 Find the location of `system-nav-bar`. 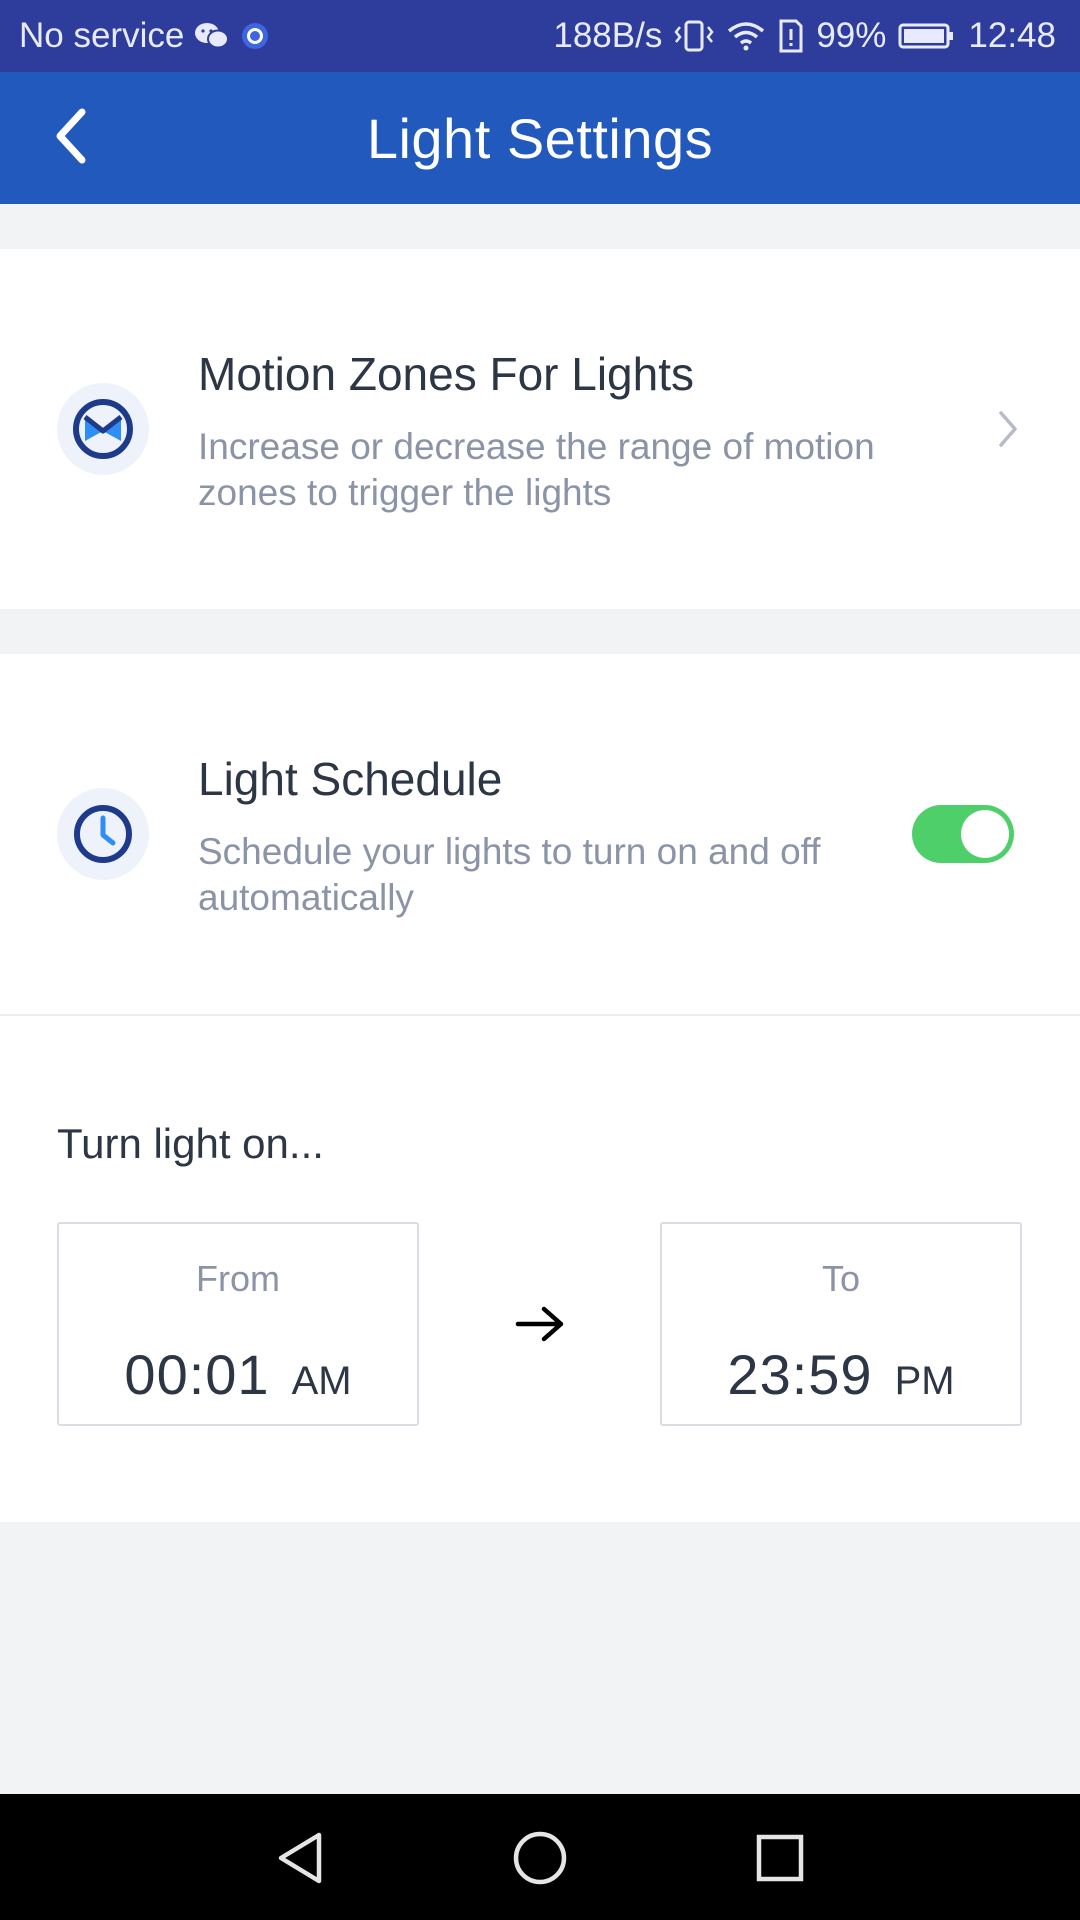

system-nav-bar is located at coordinates (540, 1857).